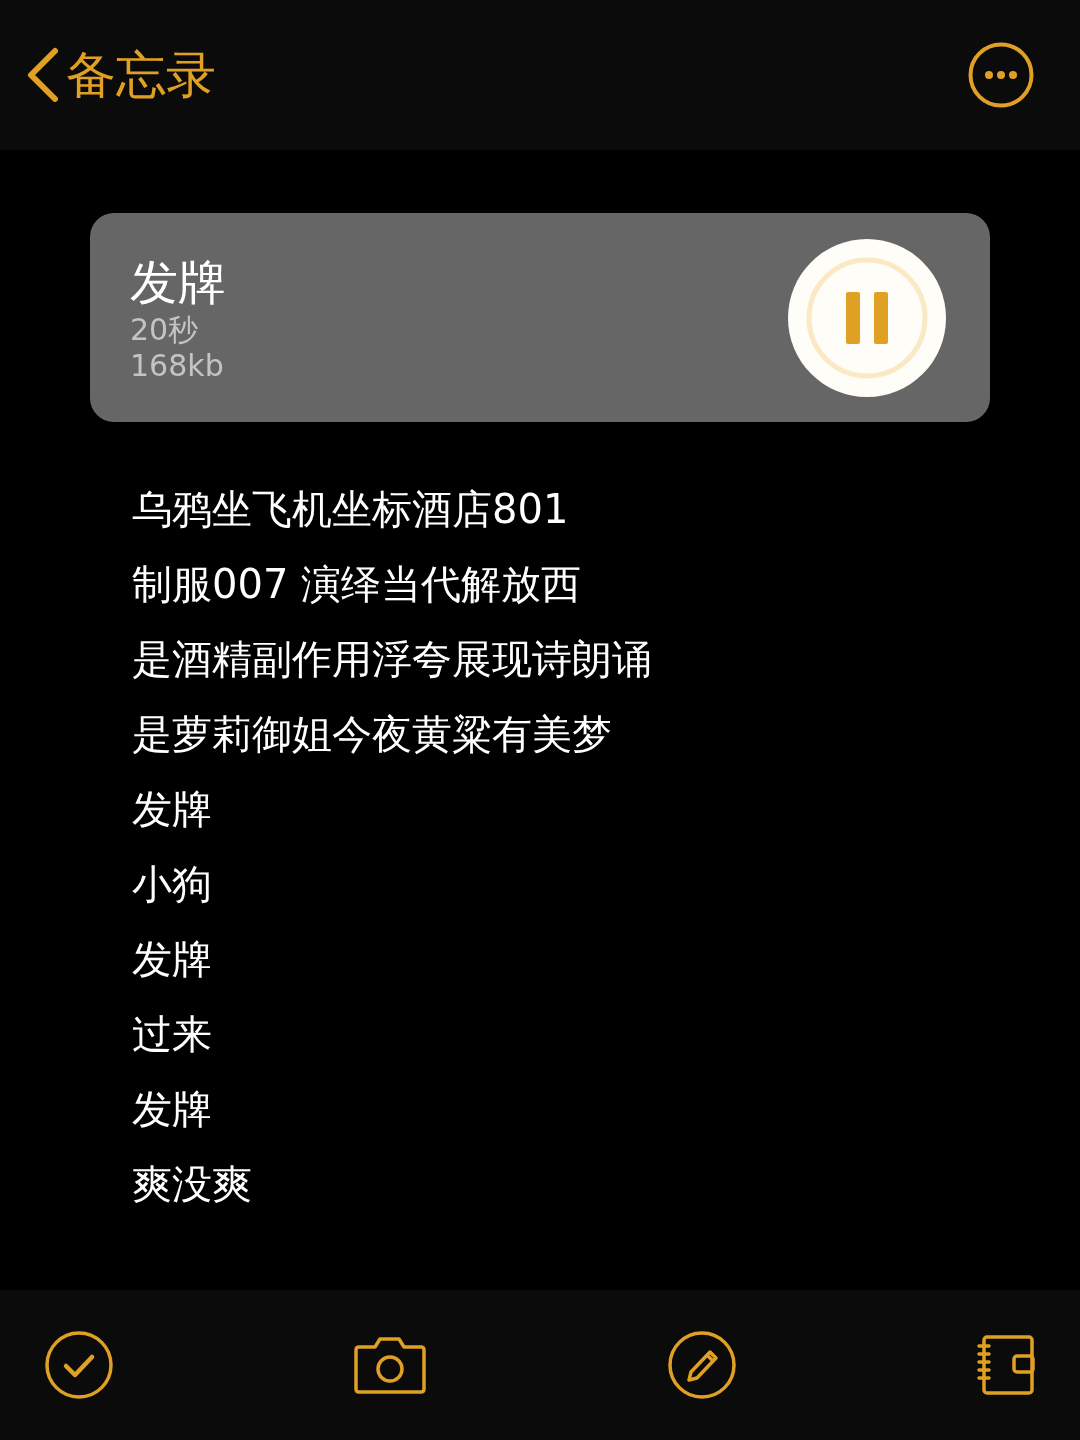 The height and width of the screenshot is (1440, 1080). I want to click on back-button: 备忘录, so click(121, 75).